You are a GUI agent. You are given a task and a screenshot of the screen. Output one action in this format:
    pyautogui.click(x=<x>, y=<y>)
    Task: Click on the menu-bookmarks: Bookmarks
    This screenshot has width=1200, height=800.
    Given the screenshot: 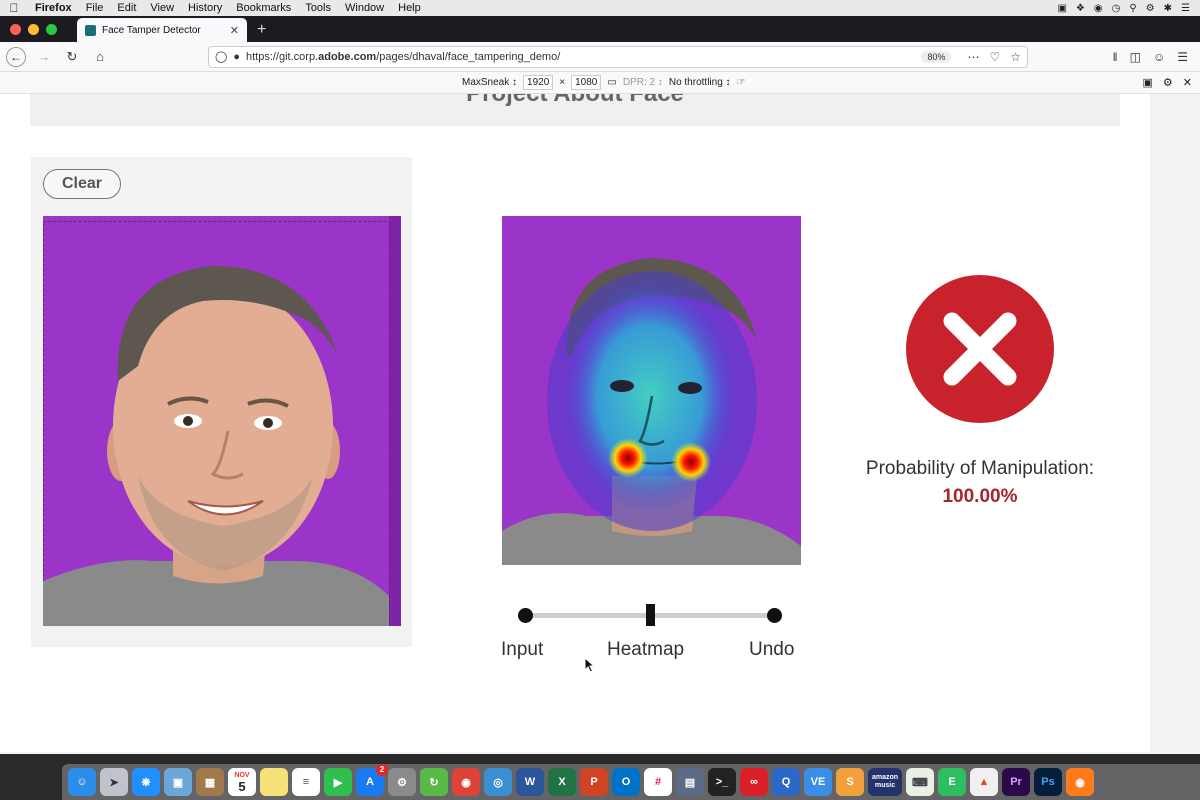 What is the action you would take?
    pyautogui.click(x=263, y=8)
    